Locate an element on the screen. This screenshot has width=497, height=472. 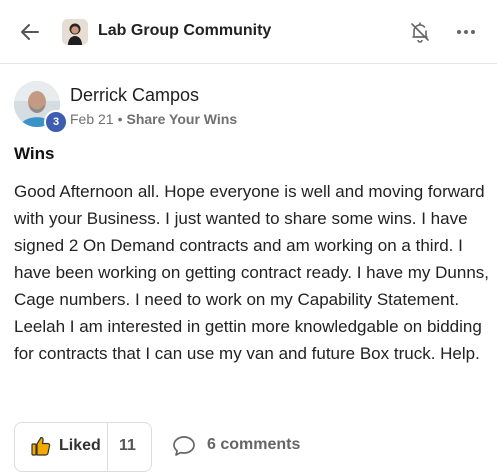
author-name: Derrick Campos is located at coordinates (134, 95).